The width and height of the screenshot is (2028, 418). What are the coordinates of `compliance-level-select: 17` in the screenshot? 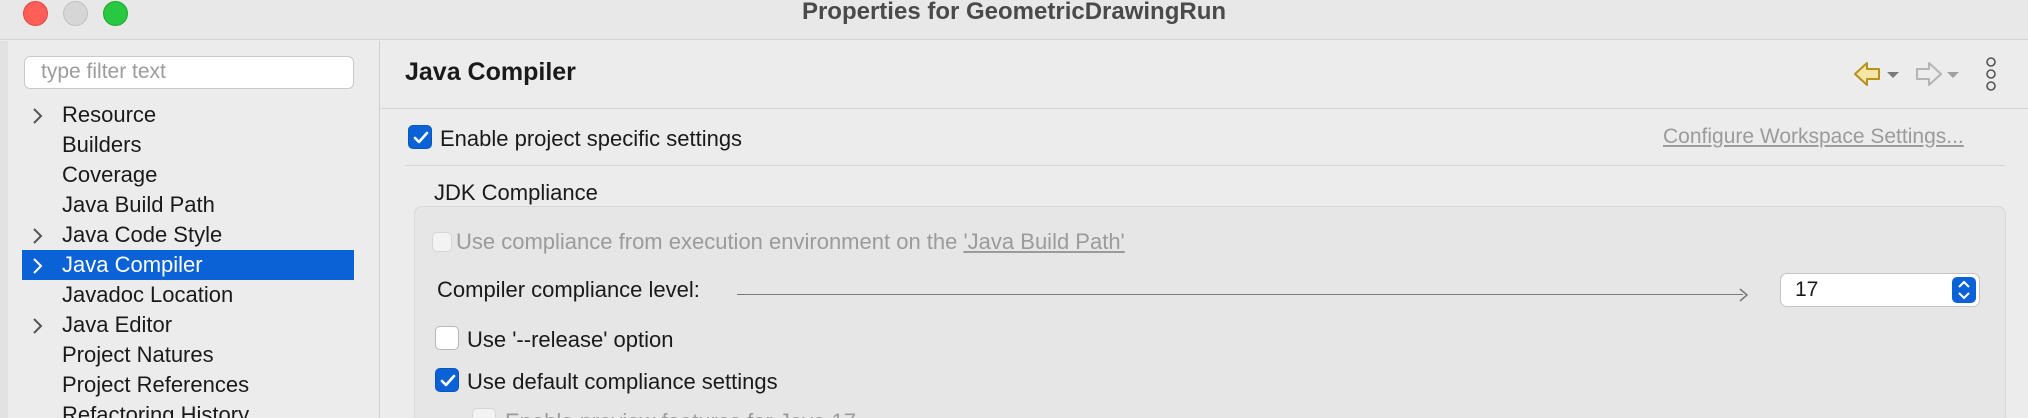 It's located at (1880, 290).